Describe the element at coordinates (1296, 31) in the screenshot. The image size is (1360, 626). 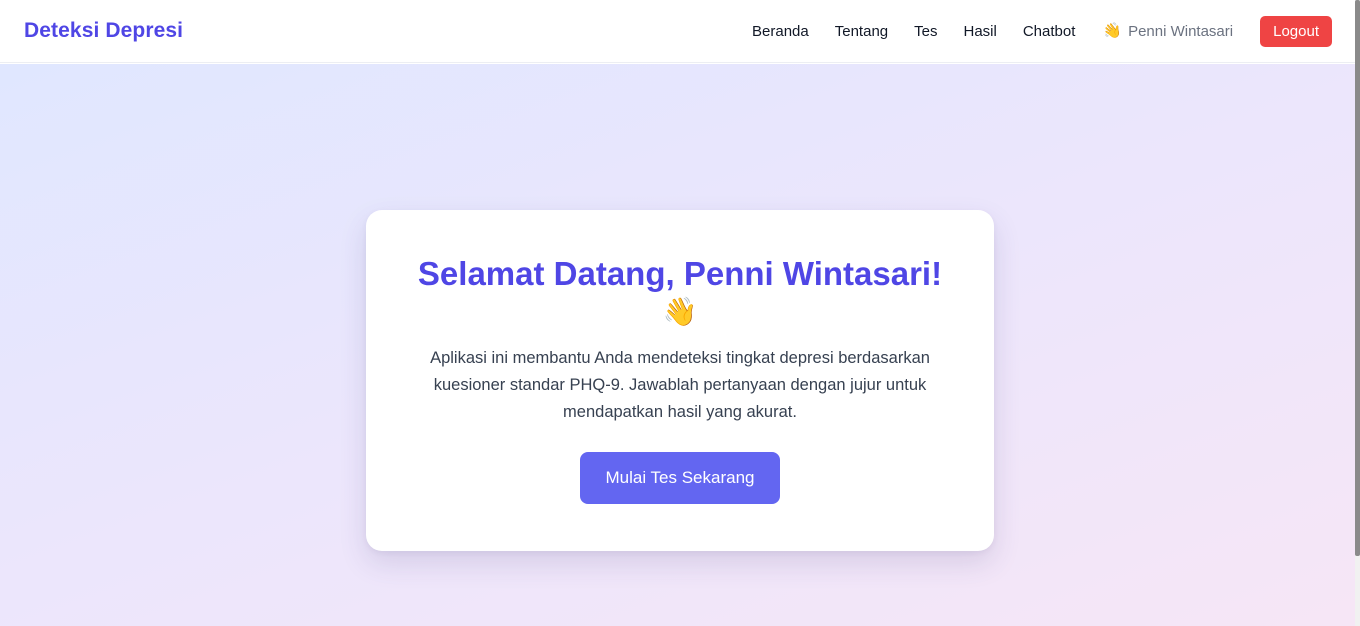
I see `logout-button: Logout` at that location.